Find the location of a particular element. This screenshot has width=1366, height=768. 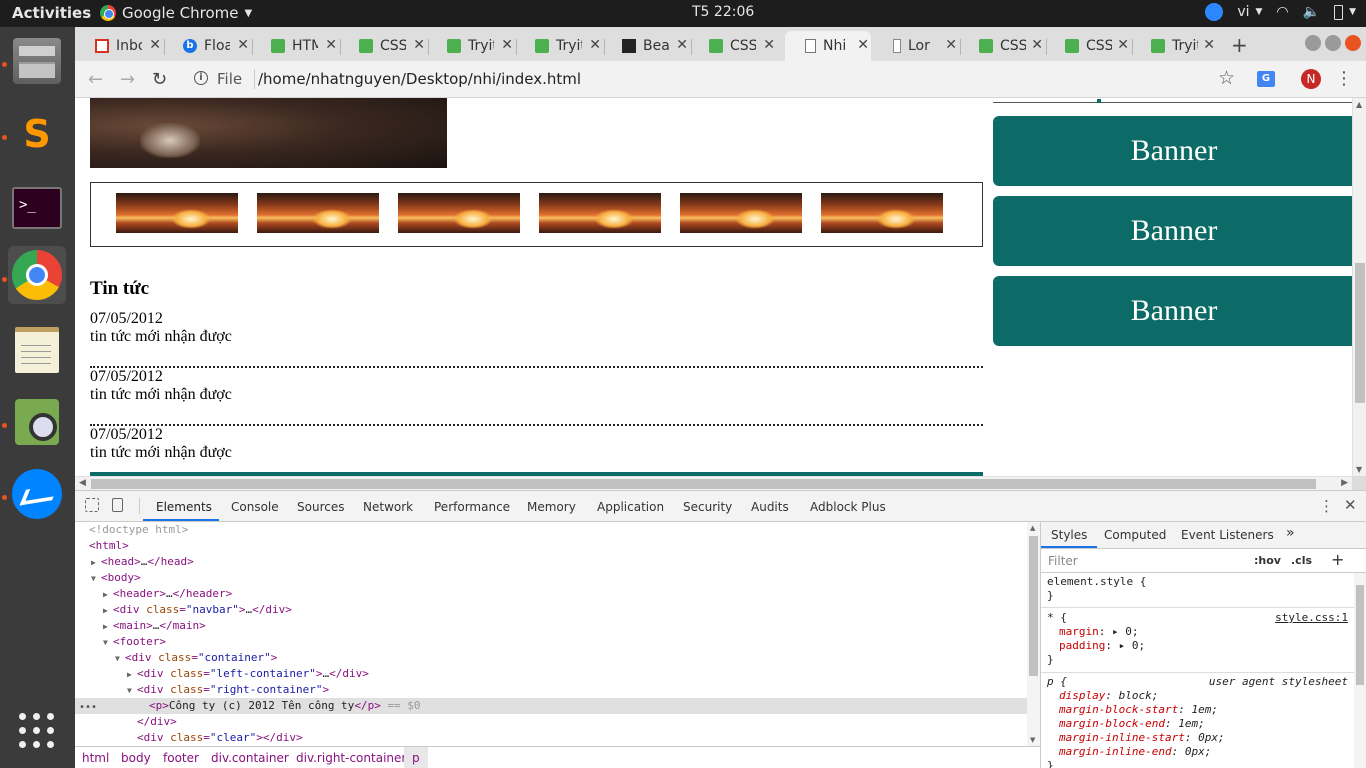

app-menu: Google Chrome ▼ is located at coordinates (176, 13).